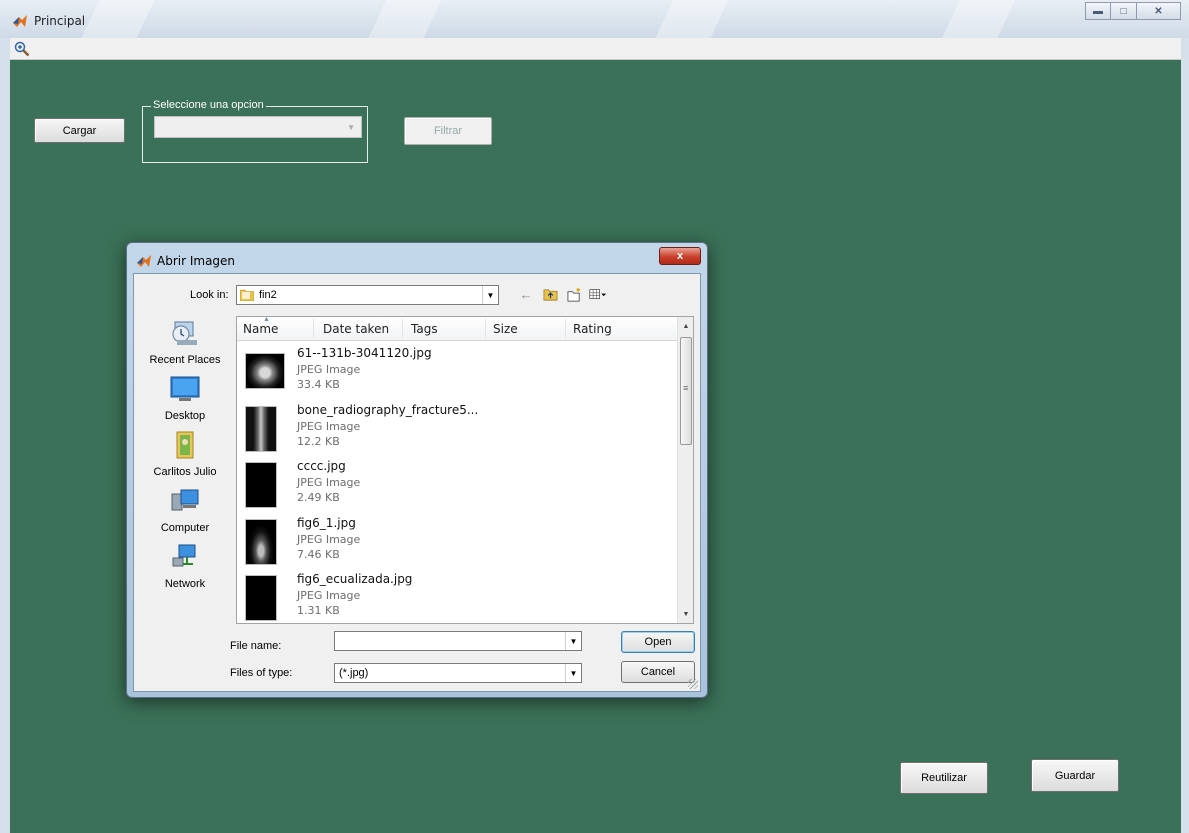  What do you see at coordinates (457, 328) in the screenshot?
I see `column-header: Name ▲ Date taken Tags Size Rating` at bounding box center [457, 328].